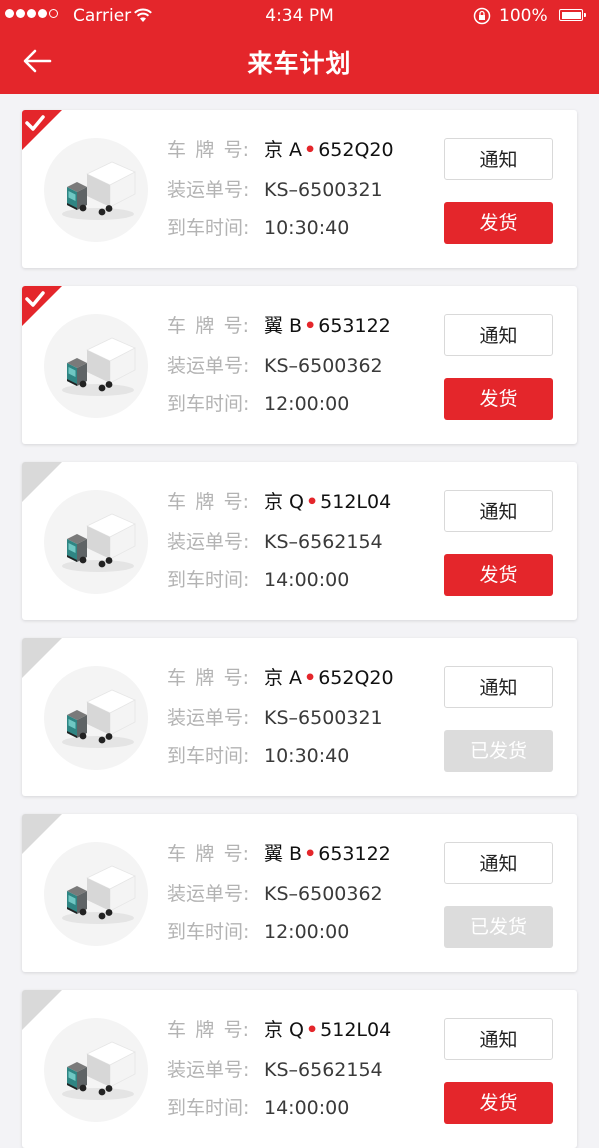 This screenshot has width=599, height=1148. I want to click on status-bar: Carrier 4:34 PM 100%, so click(299, 16).